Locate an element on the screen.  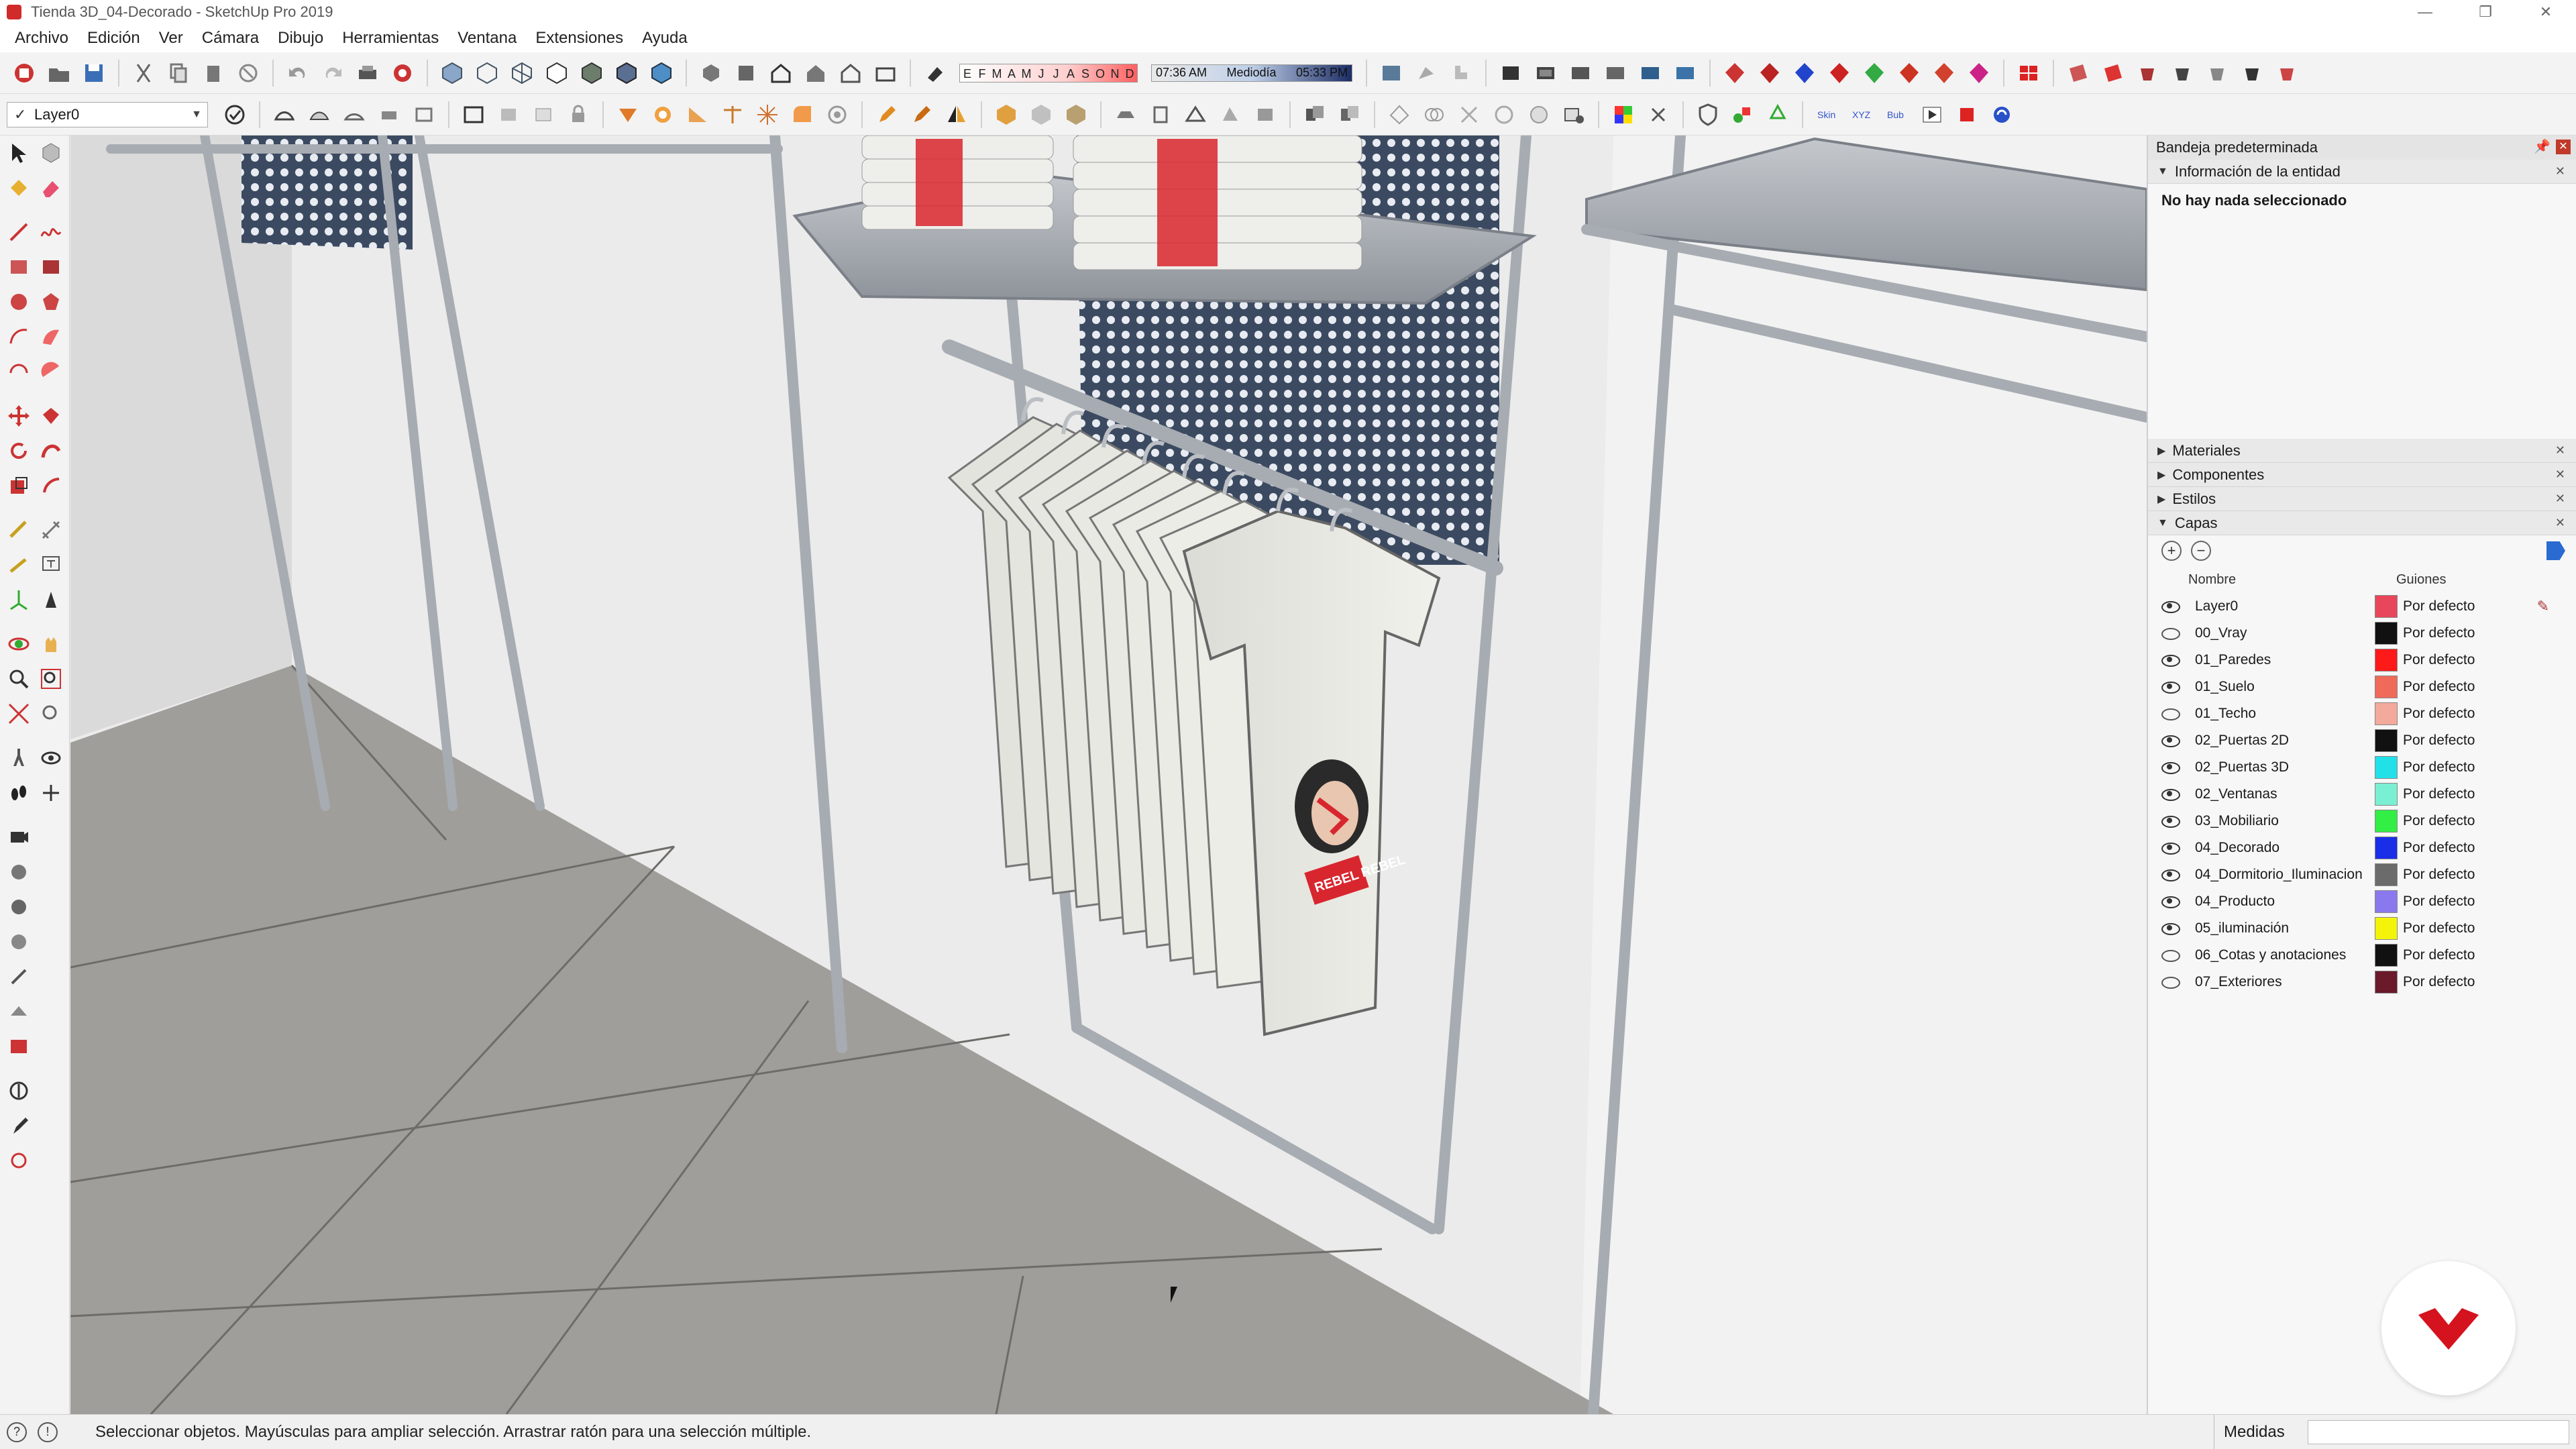
hidden-line-icon is located at coordinates (556, 73).